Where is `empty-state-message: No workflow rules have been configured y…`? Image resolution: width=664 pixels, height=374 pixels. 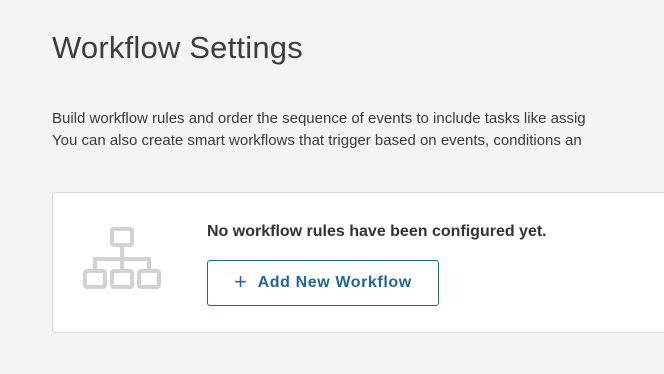 empty-state-message: No workflow rules have been configured y… is located at coordinates (377, 231).